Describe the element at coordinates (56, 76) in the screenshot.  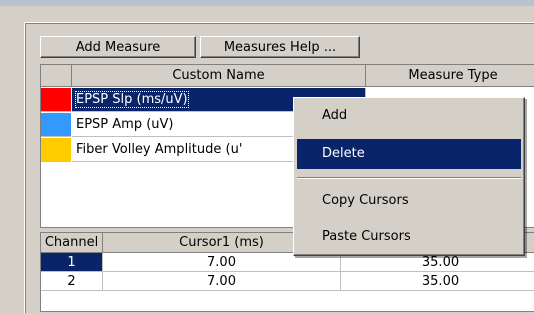
I see `row-header-corner` at that location.